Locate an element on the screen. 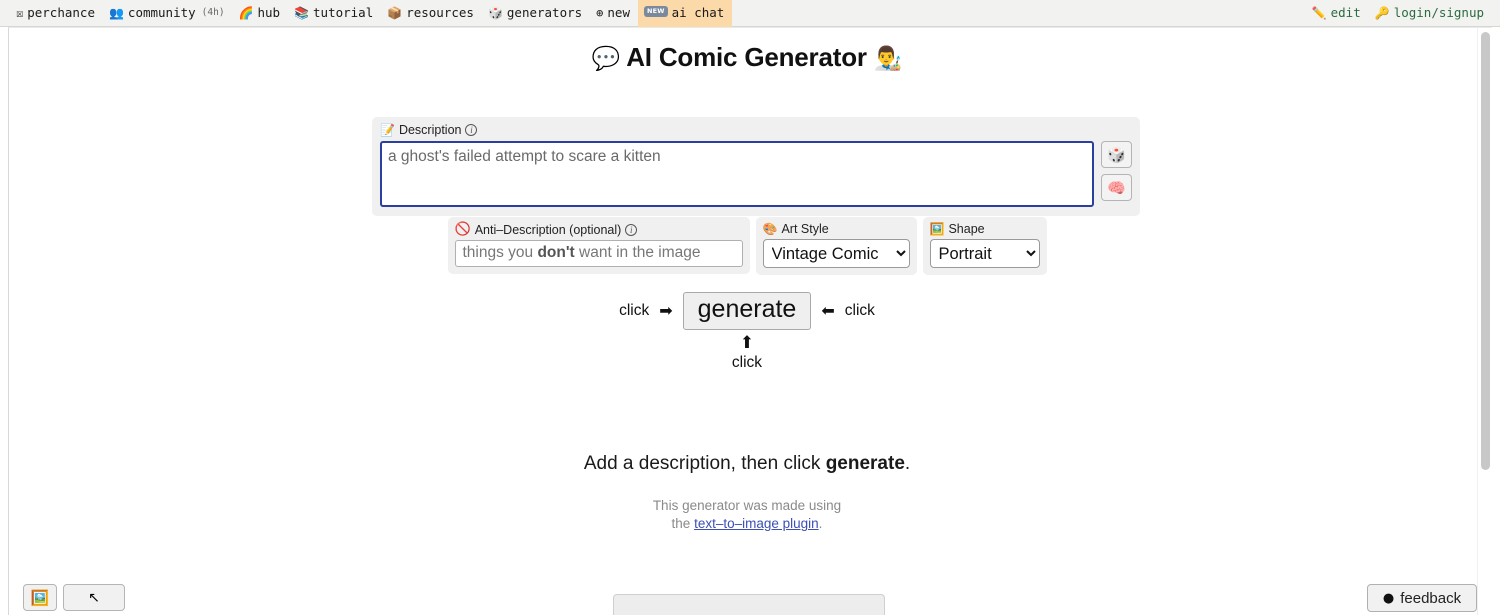  nav-item-ai-chat: NEW ai chat is located at coordinates (685, 13).